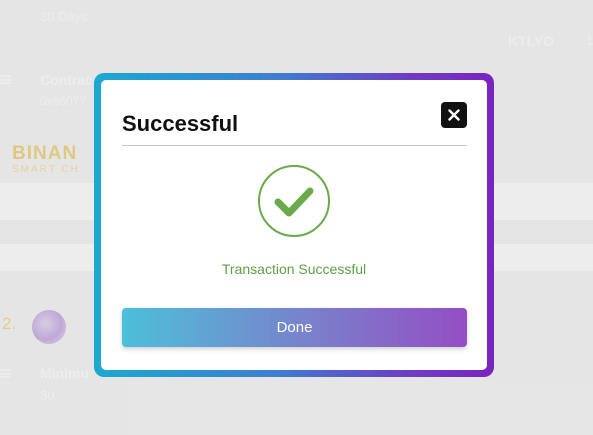 This screenshot has width=593, height=435. What do you see at coordinates (294, 269) in the screenshot?
I see `status-message: Transaction Successful` at bounding box center [294, 269].